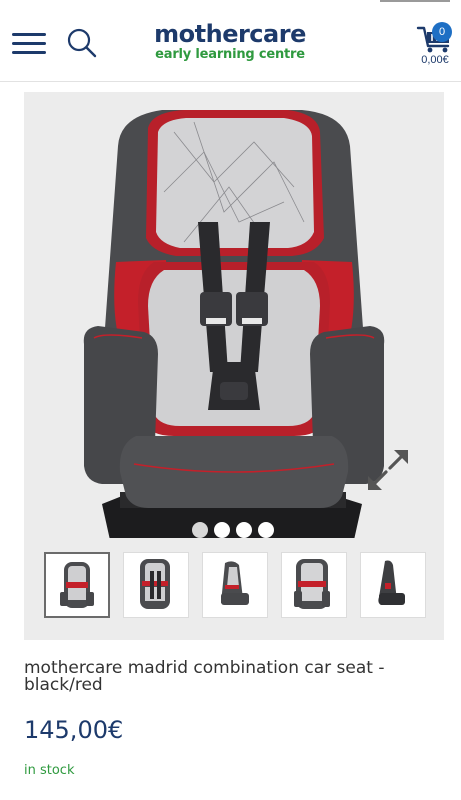 Image resolution: width=461 pixels, height=800 pixels. I want to click on brand-logo: mothercare early learning centre, so click(230, 45).